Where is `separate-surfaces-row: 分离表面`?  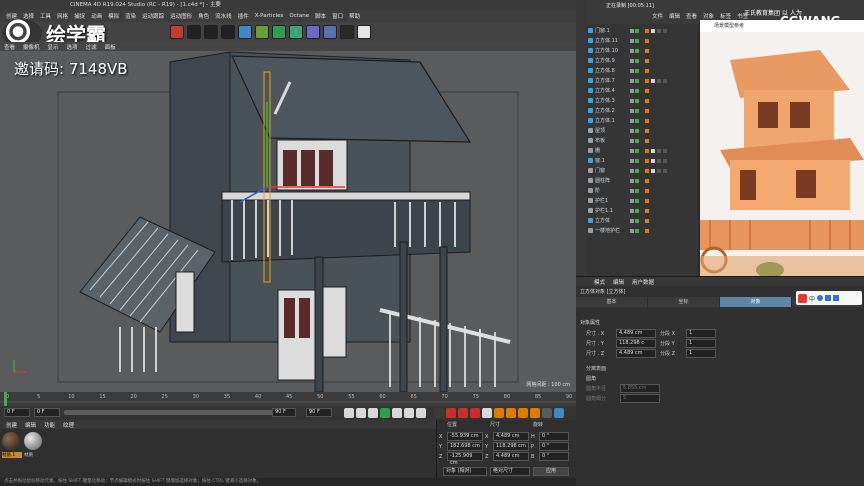 separate-surfaces-row: 分离表面 is located at coordinates (596, 368).